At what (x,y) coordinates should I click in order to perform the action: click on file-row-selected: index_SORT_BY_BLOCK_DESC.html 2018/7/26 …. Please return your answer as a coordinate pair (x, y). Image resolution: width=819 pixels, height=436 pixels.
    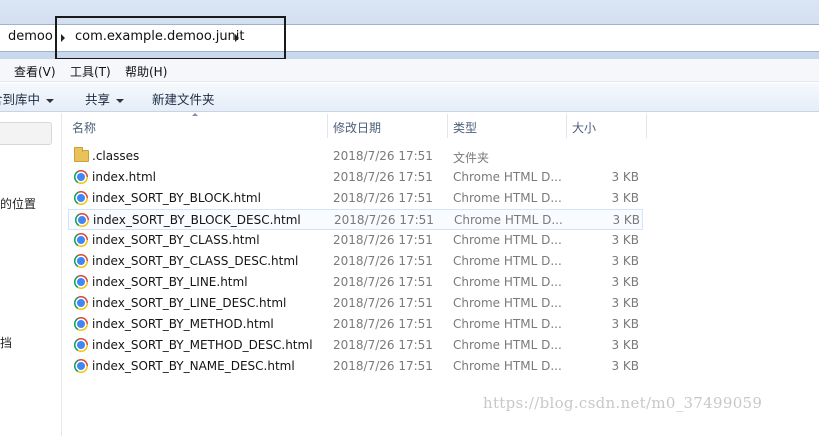
    Looking at the image, I should click on (355, 219).